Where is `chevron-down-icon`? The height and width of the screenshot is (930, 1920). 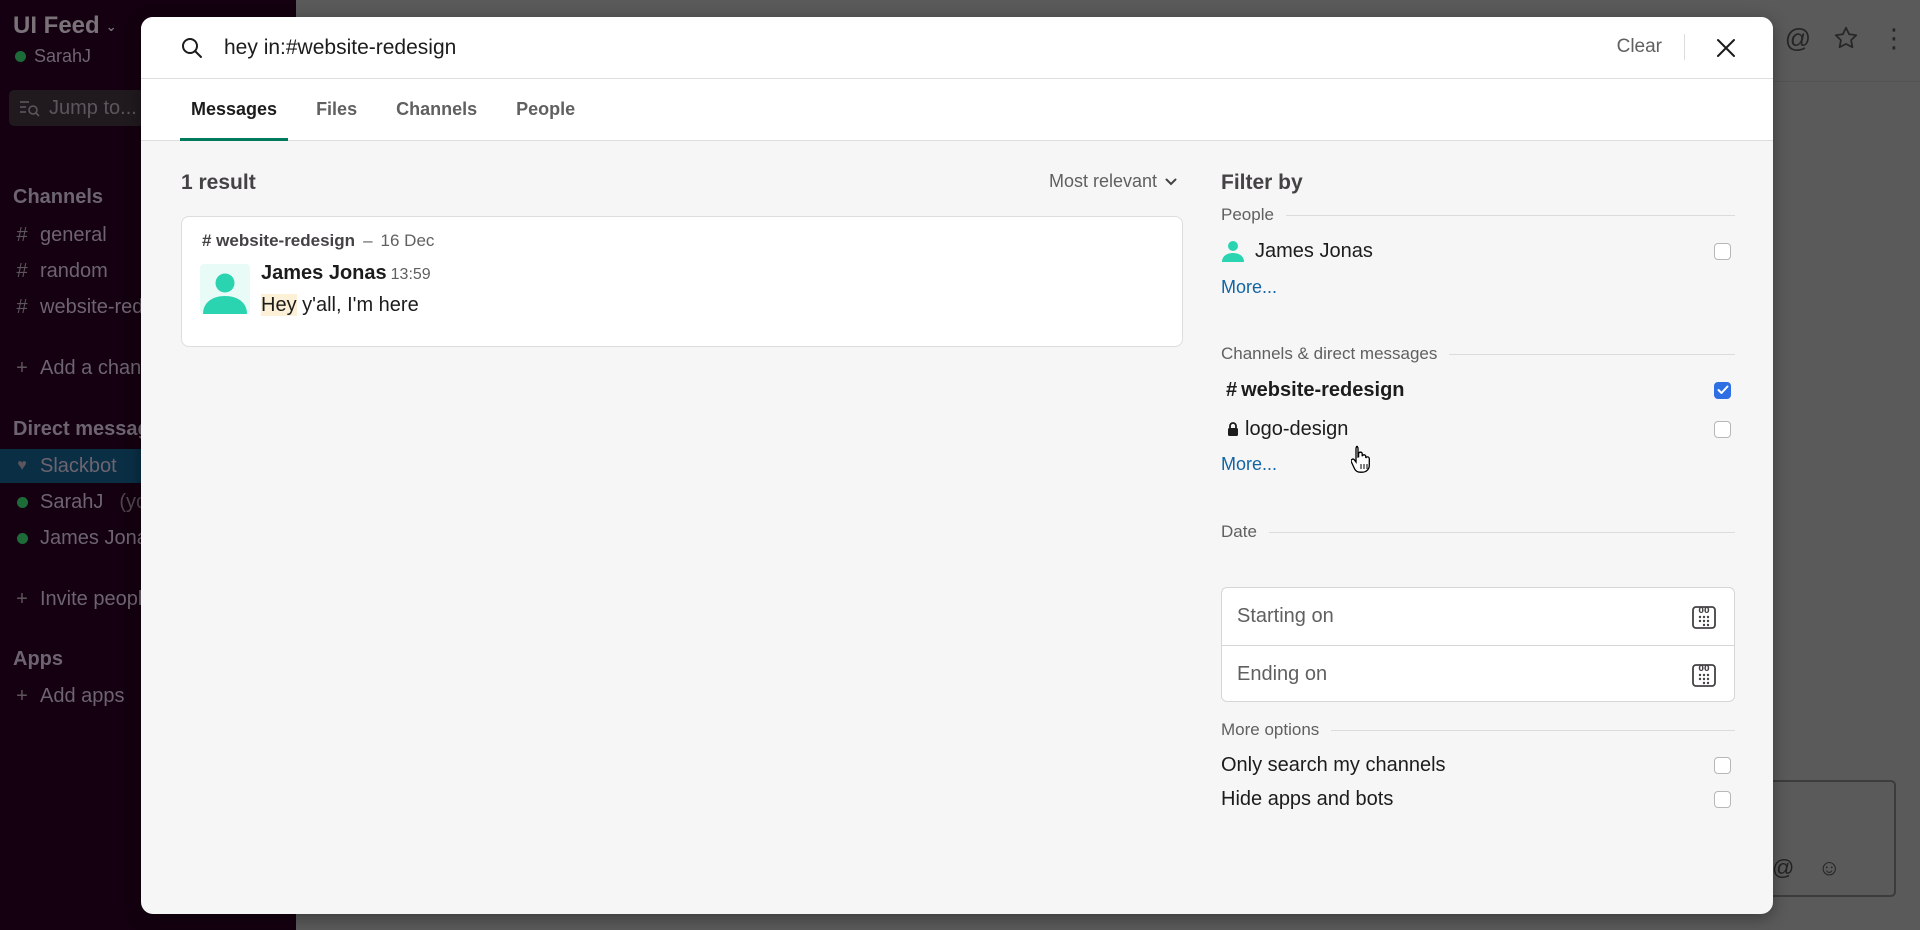 chevron-down-icon is located at coordinates (1171, 181).